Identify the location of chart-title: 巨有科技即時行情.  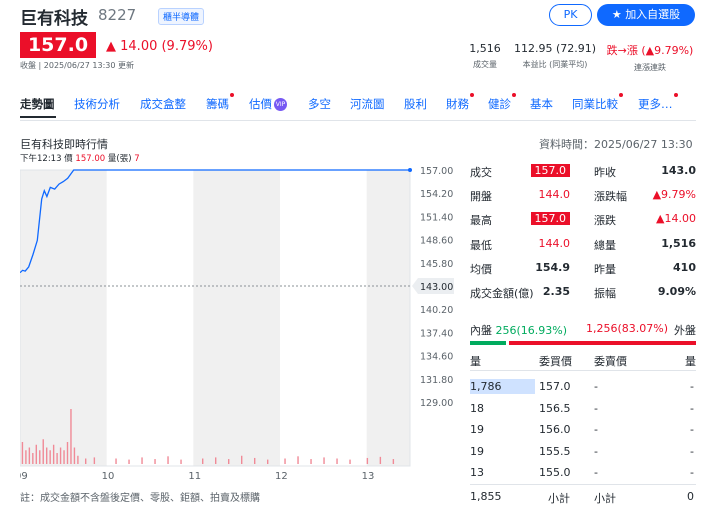
(64, 144).